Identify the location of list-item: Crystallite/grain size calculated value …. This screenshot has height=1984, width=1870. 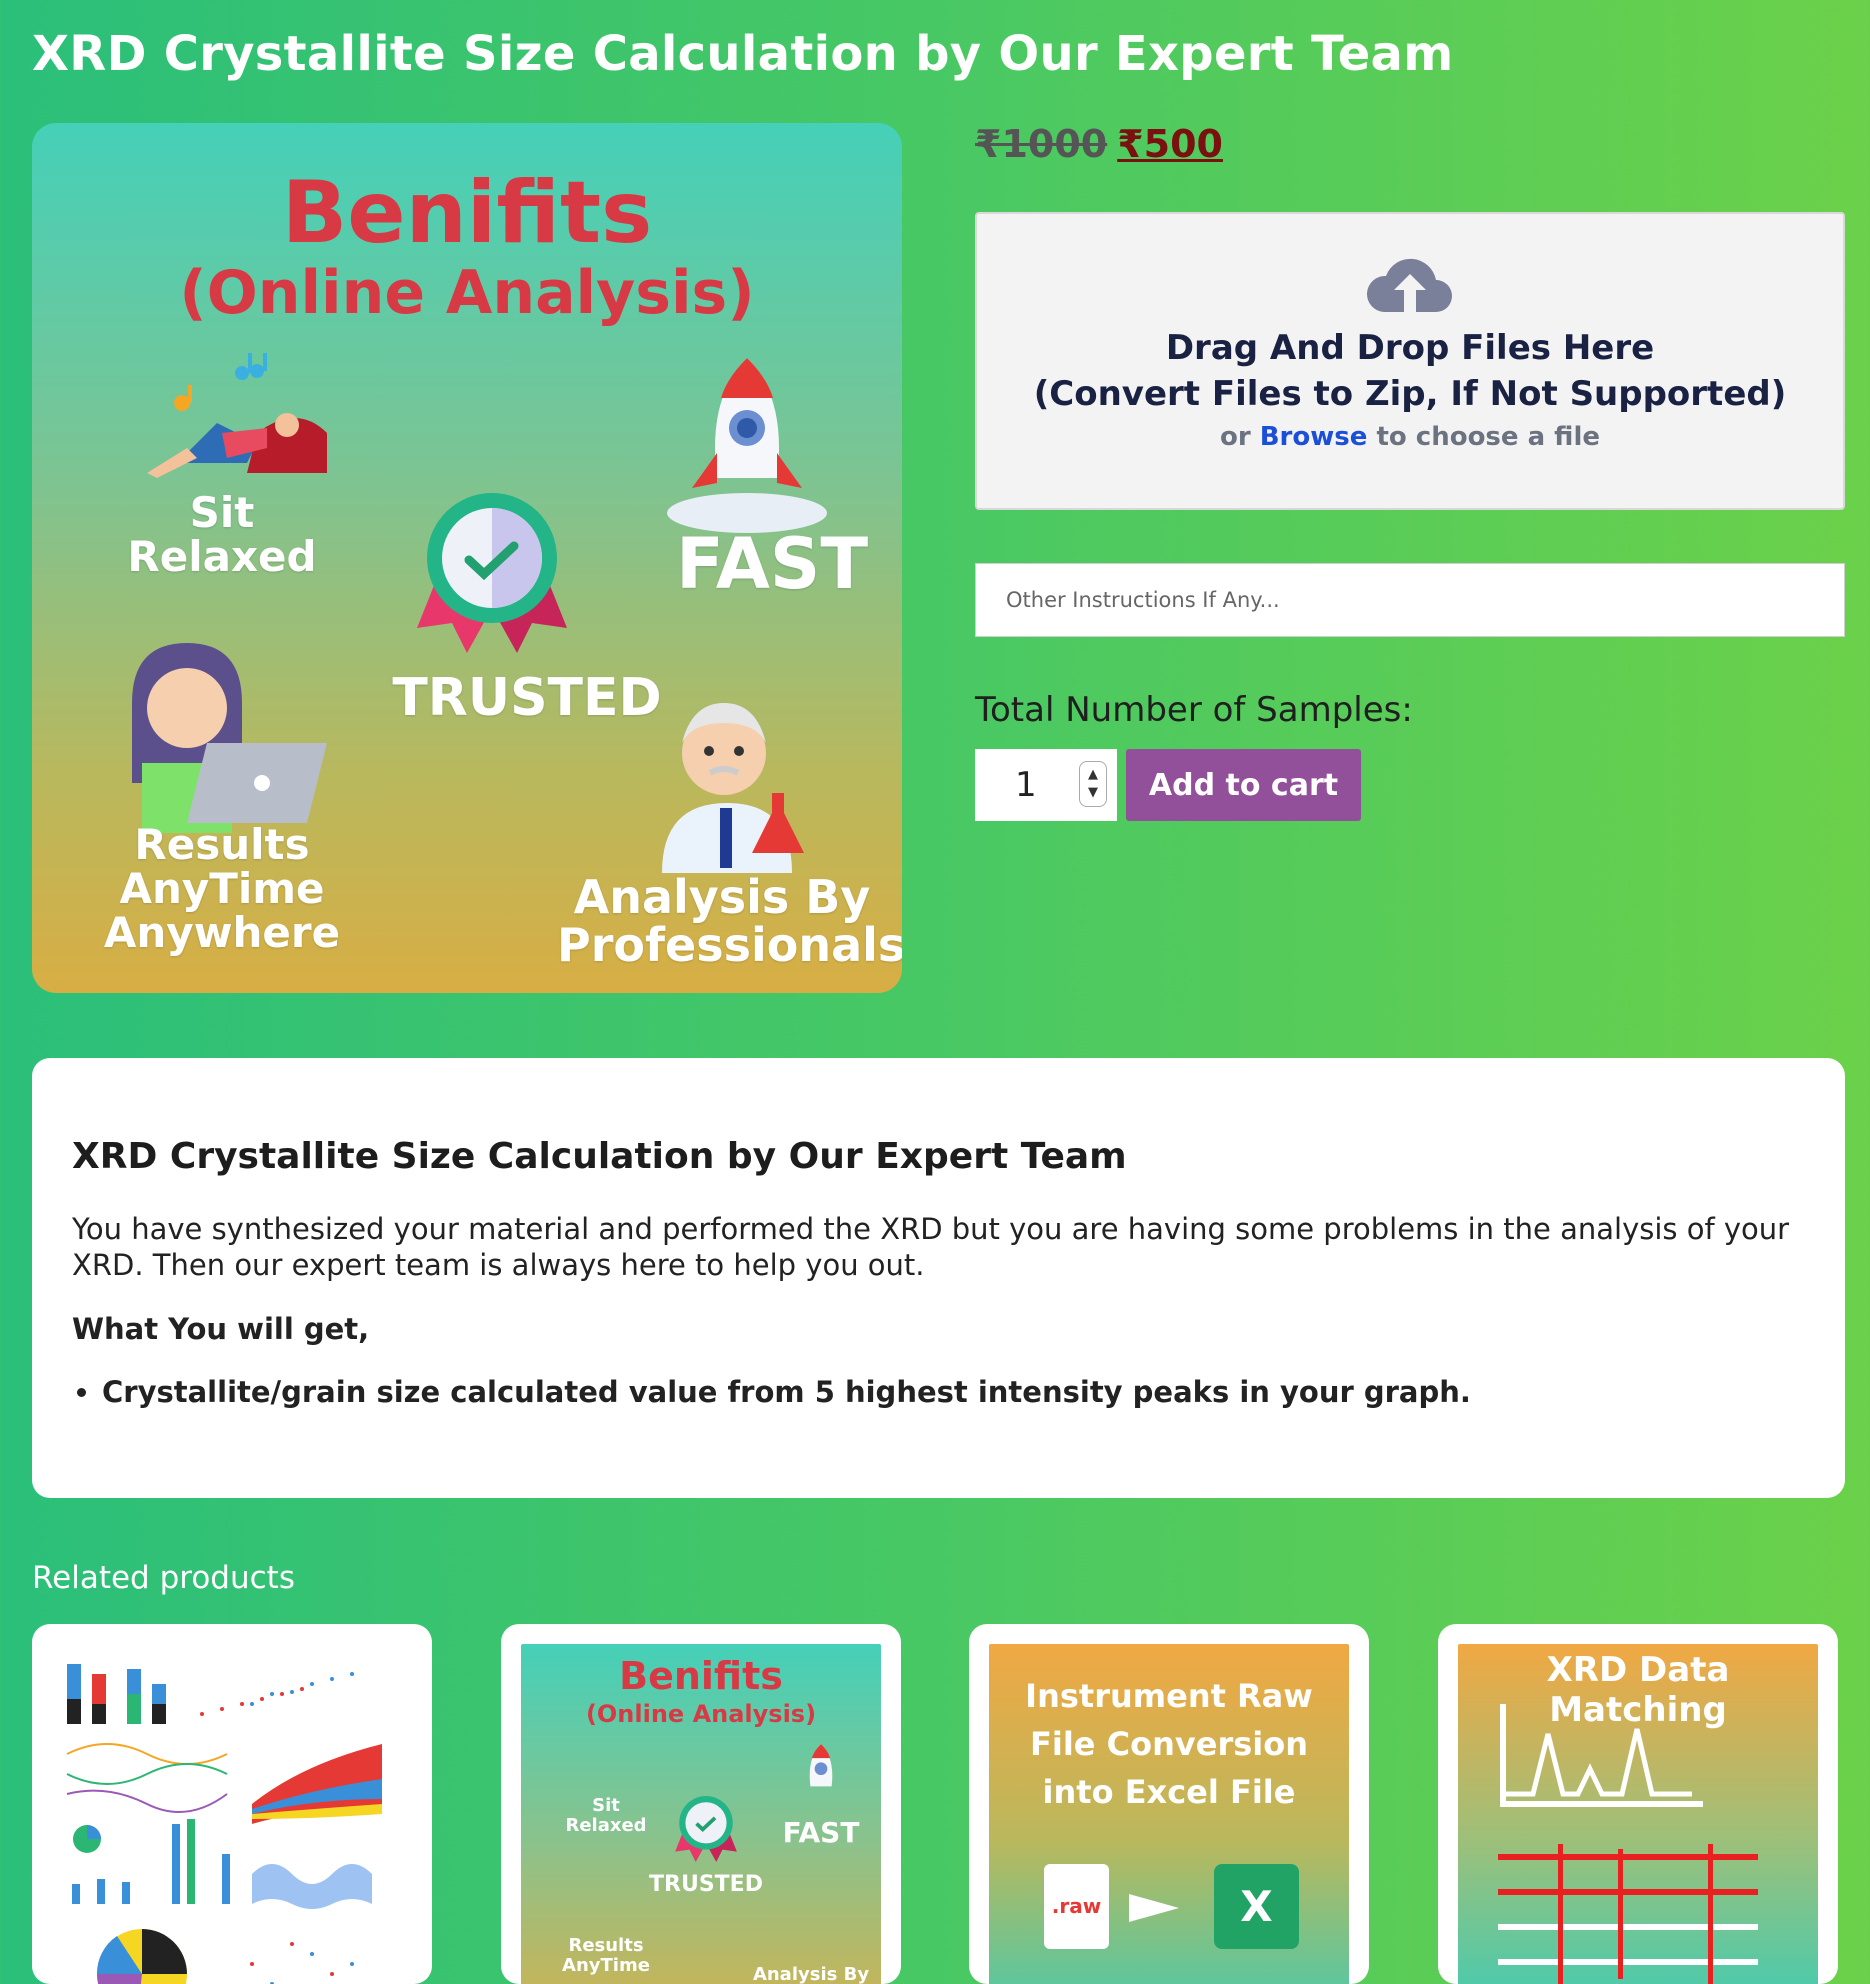
(953, 1392).